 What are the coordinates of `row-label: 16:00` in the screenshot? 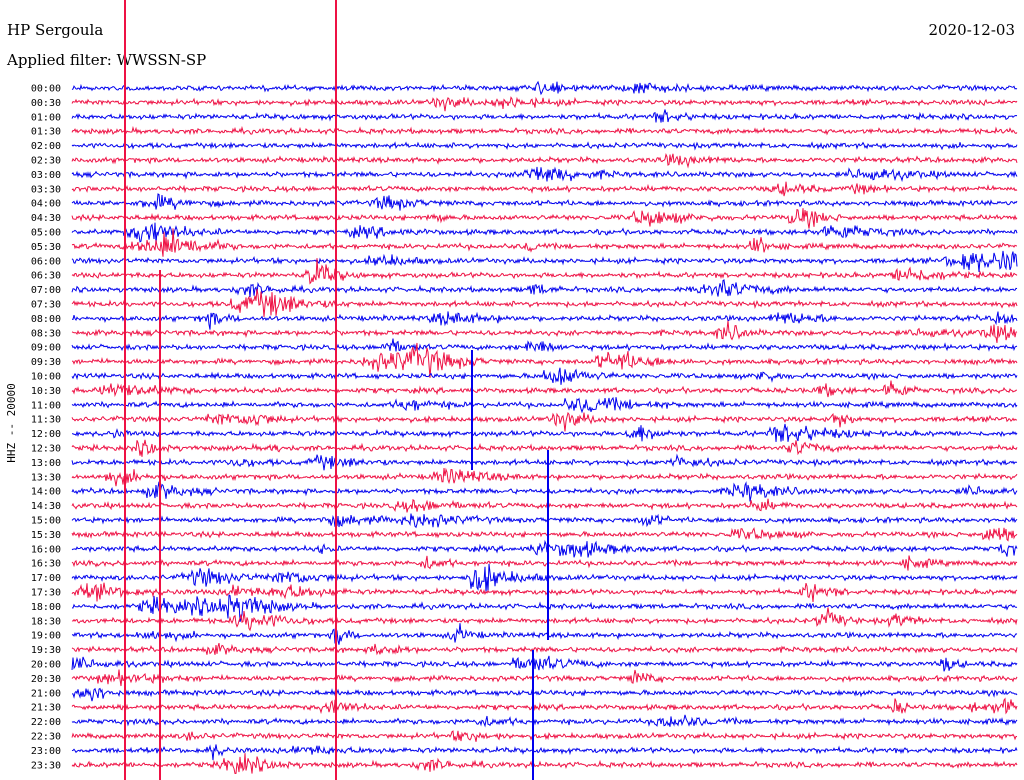 It's located at (46, 549).